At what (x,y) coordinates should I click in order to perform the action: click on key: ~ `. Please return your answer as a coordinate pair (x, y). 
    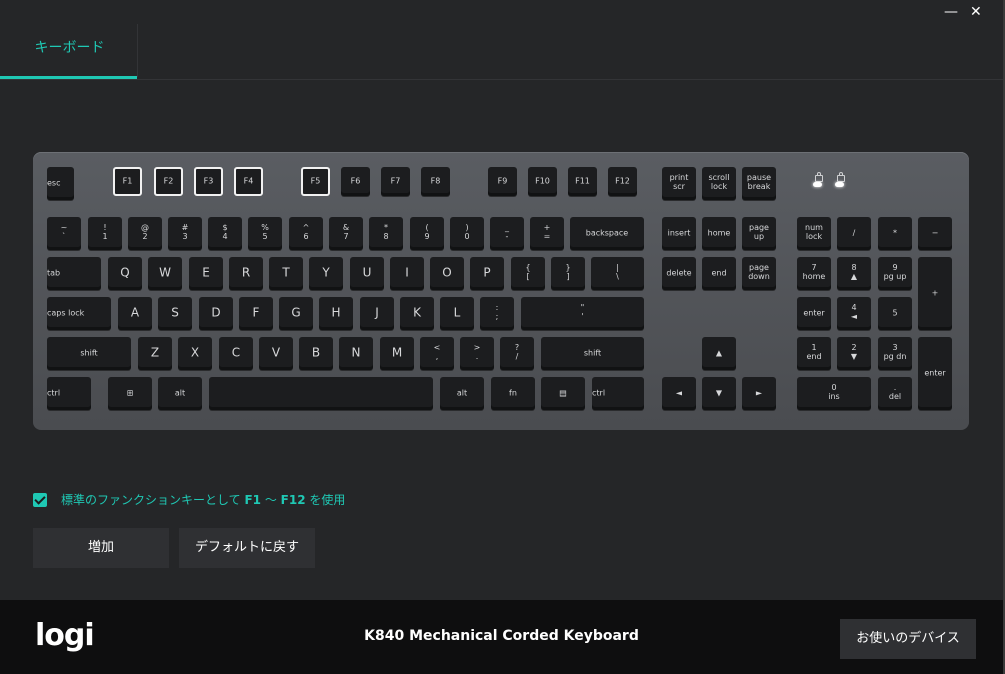
    Looking at the image, I should click on (64, 233).